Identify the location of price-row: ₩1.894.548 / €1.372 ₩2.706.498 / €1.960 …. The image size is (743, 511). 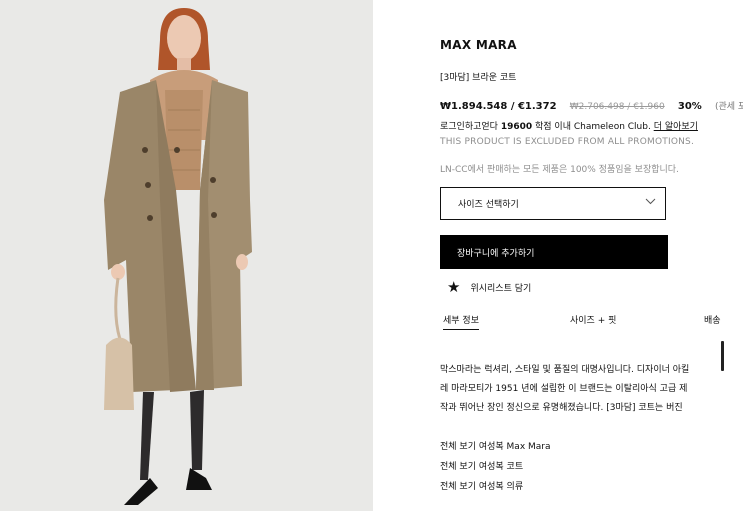
(591, 105).